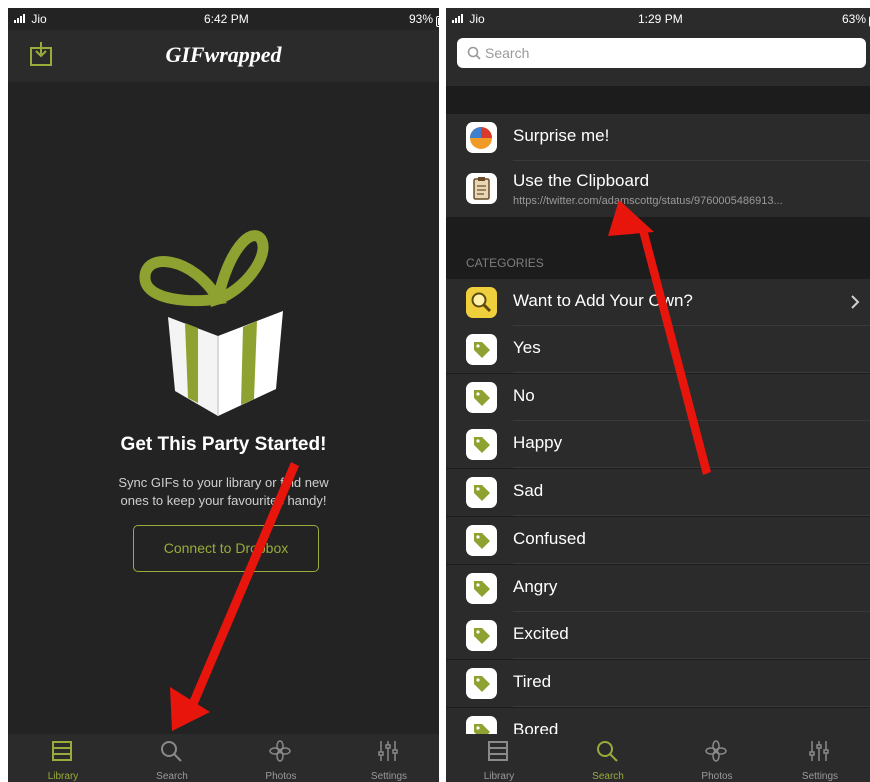  I want to click on search-input: Search, so click(661, 53).